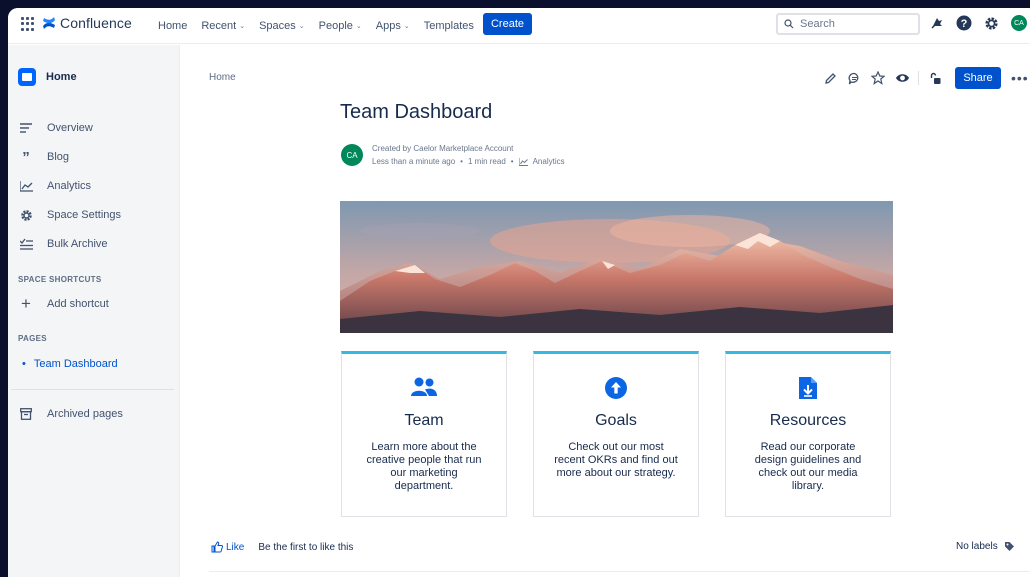 This screenshot has width=1030, height=577. What do you see at coordinates (26, 414) in the screenshot?
I see `archive-box-icon` at bounding box center [26, 414].